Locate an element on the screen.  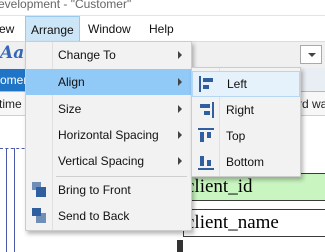
menu-item-align-left: Left is located at coordinates (246, 84).